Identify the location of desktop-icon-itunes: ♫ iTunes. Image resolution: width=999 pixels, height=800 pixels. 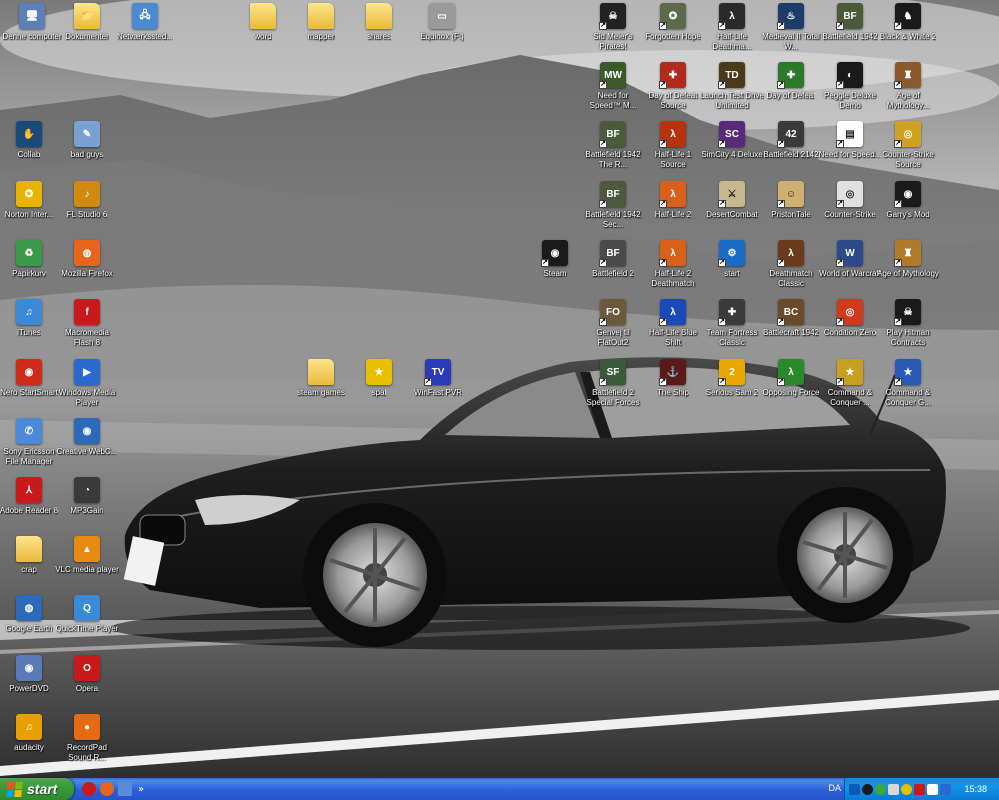
(30, 327).